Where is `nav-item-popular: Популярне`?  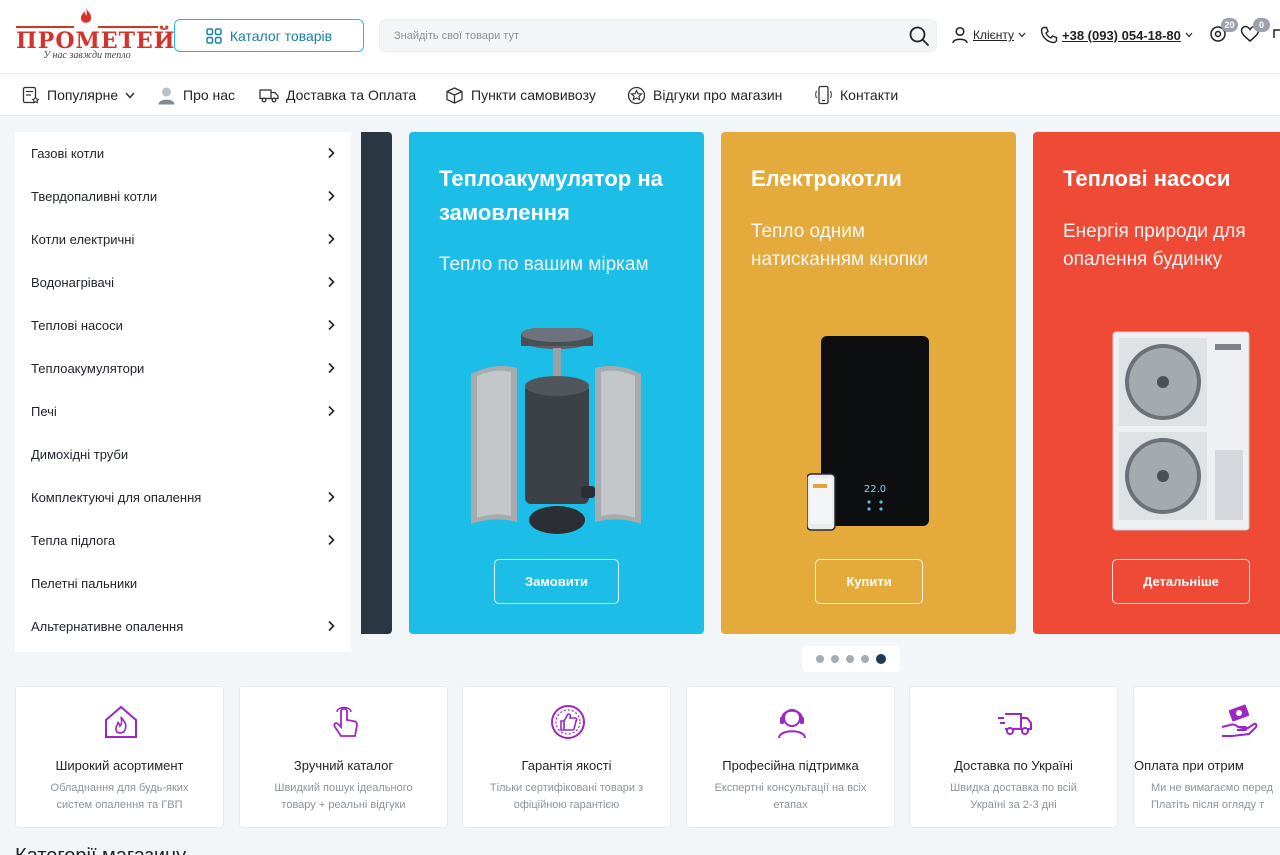 nav-item-popular: Популярне is located at coordinates (78, 95).